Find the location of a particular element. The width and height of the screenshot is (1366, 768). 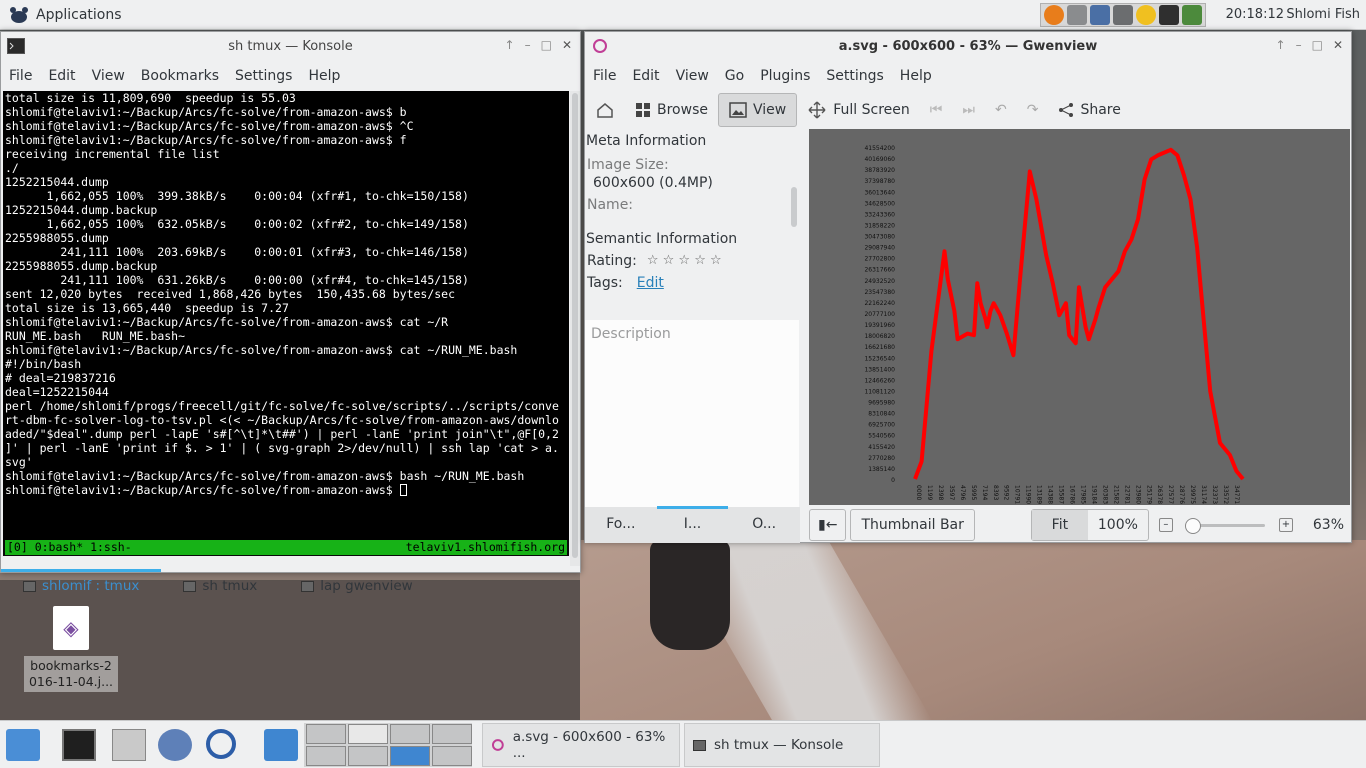

zoom-out-icon: – is located at coordinates (1165, 525).